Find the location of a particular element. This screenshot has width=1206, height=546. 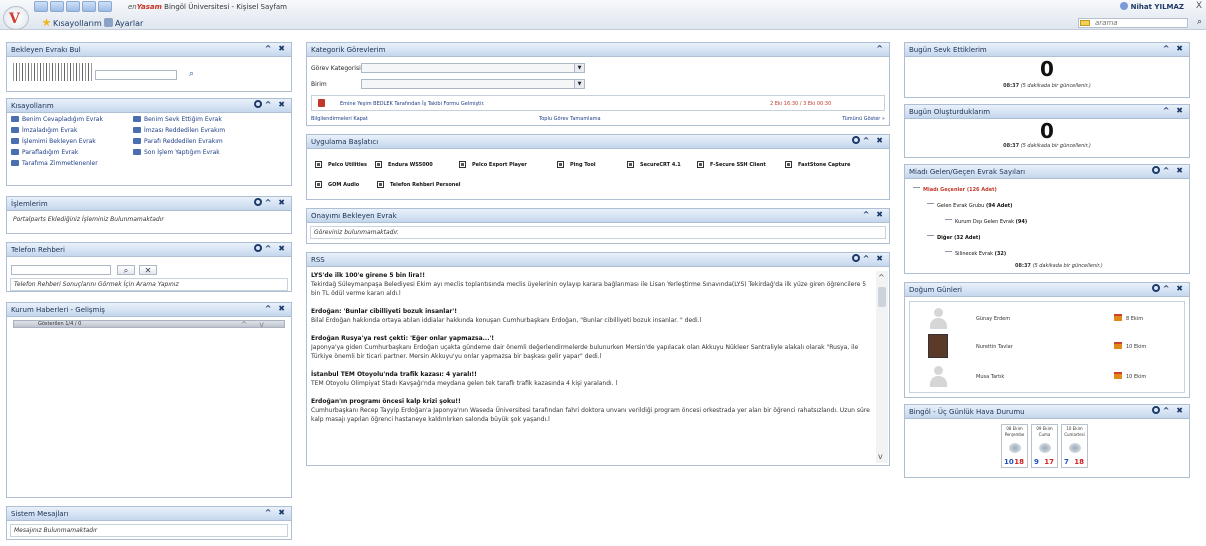

news-nav-arrows: ^v is located at coordinates (258, 324).